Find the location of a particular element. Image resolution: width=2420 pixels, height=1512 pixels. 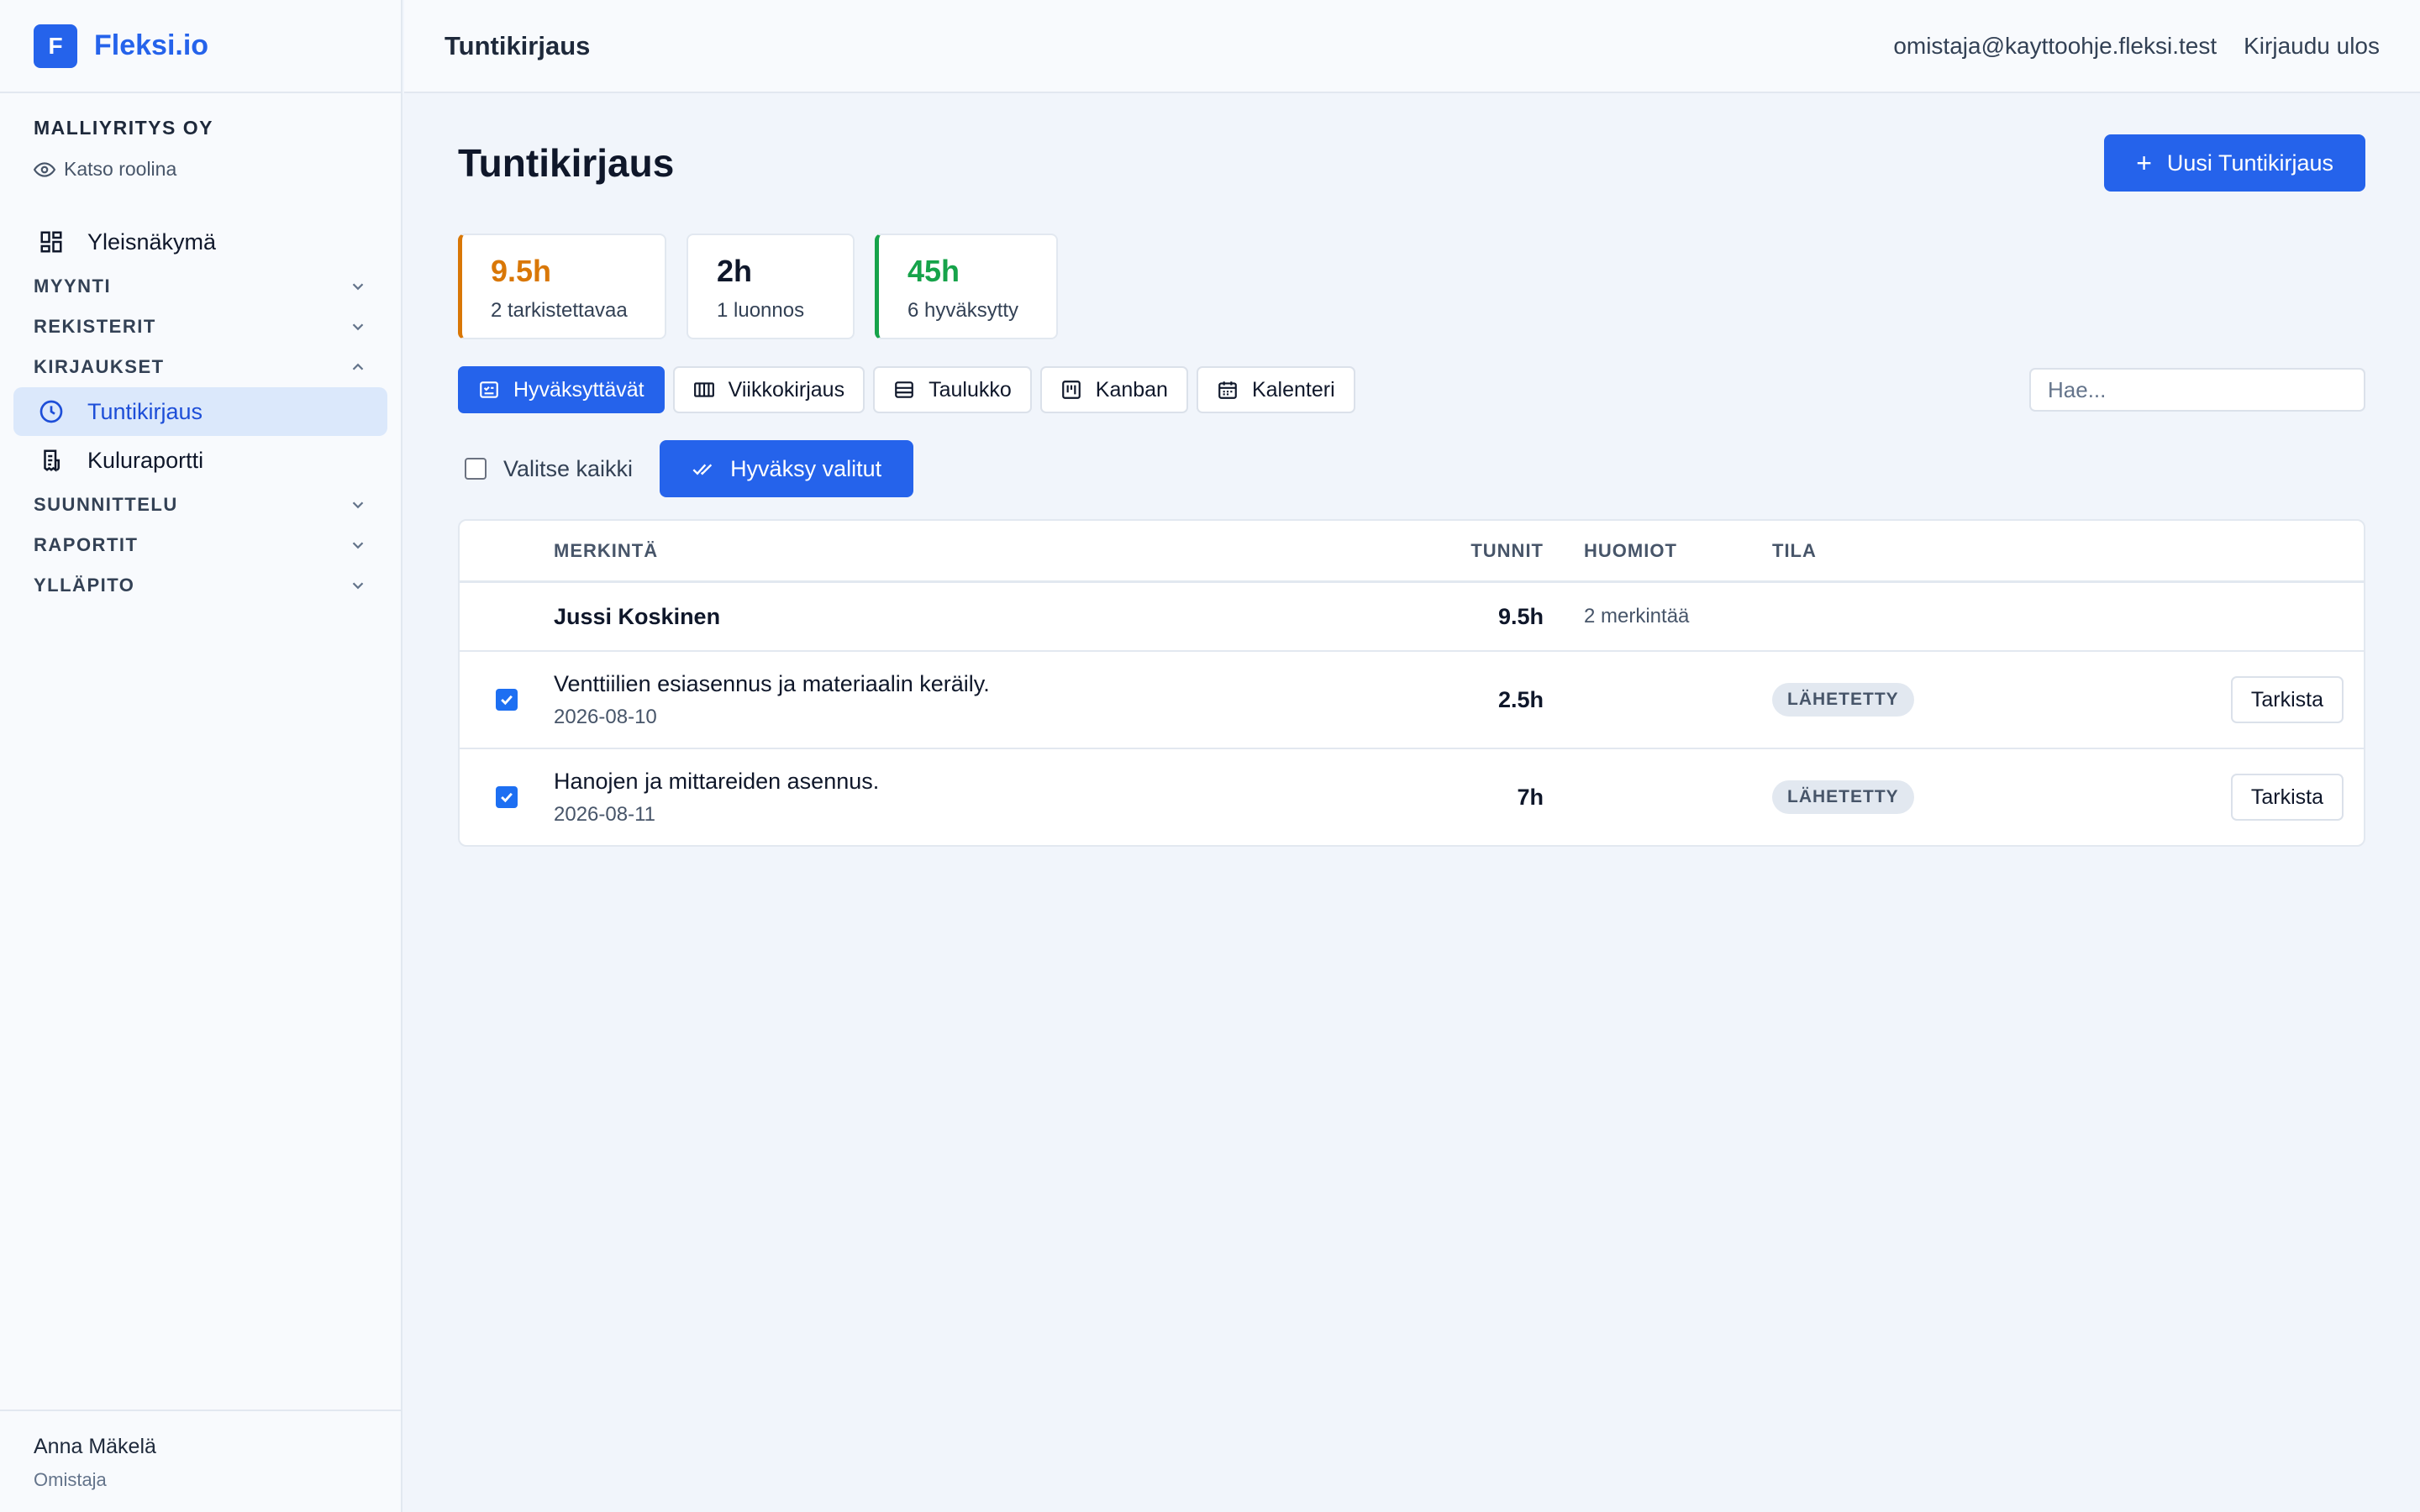

view-tab-approvals: Hyväksyttävät is located at coordinates (561, 389).